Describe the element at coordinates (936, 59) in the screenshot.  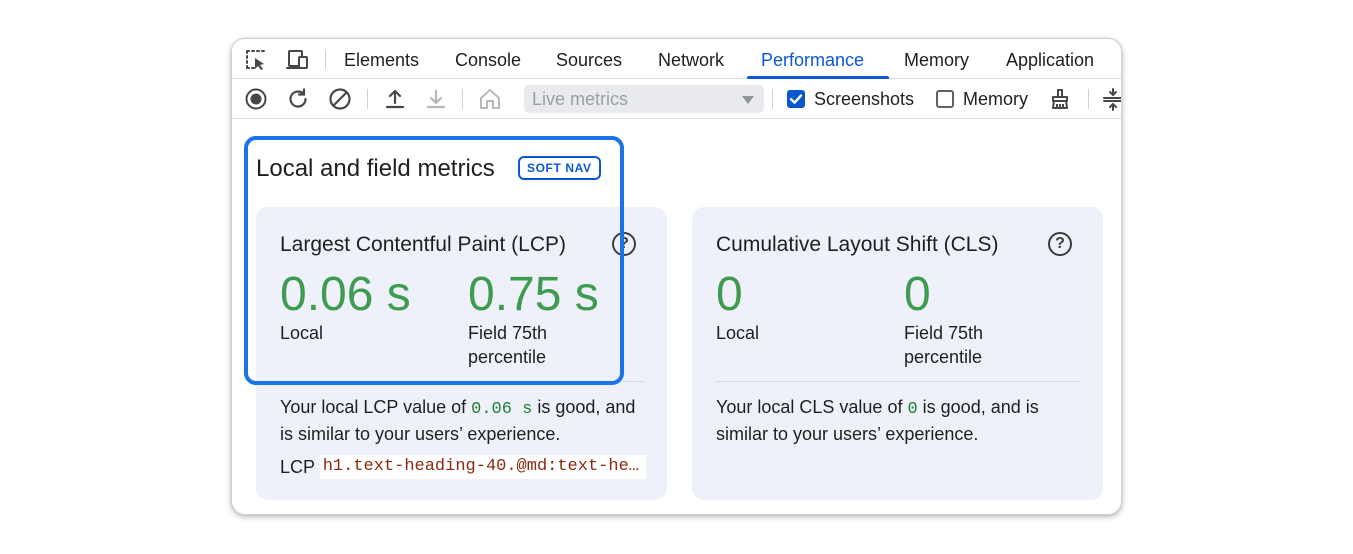
I see `tab-memory: Memory` at that location.